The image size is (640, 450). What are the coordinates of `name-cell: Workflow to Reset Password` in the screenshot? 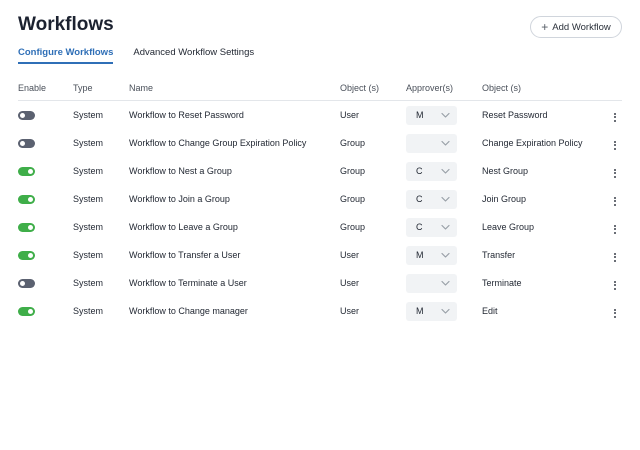 It's located at (186, 115).